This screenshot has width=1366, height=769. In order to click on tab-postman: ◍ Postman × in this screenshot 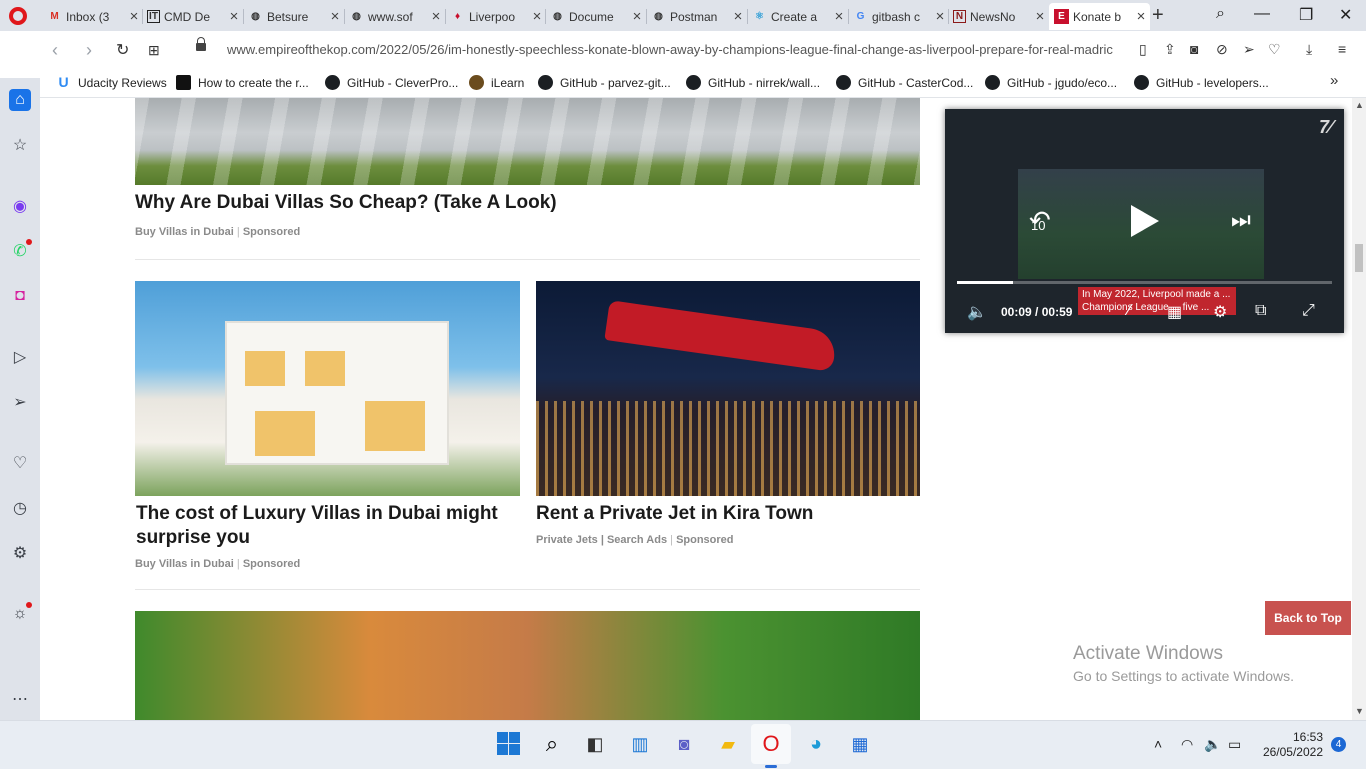, I will do `click(696, 16)`.